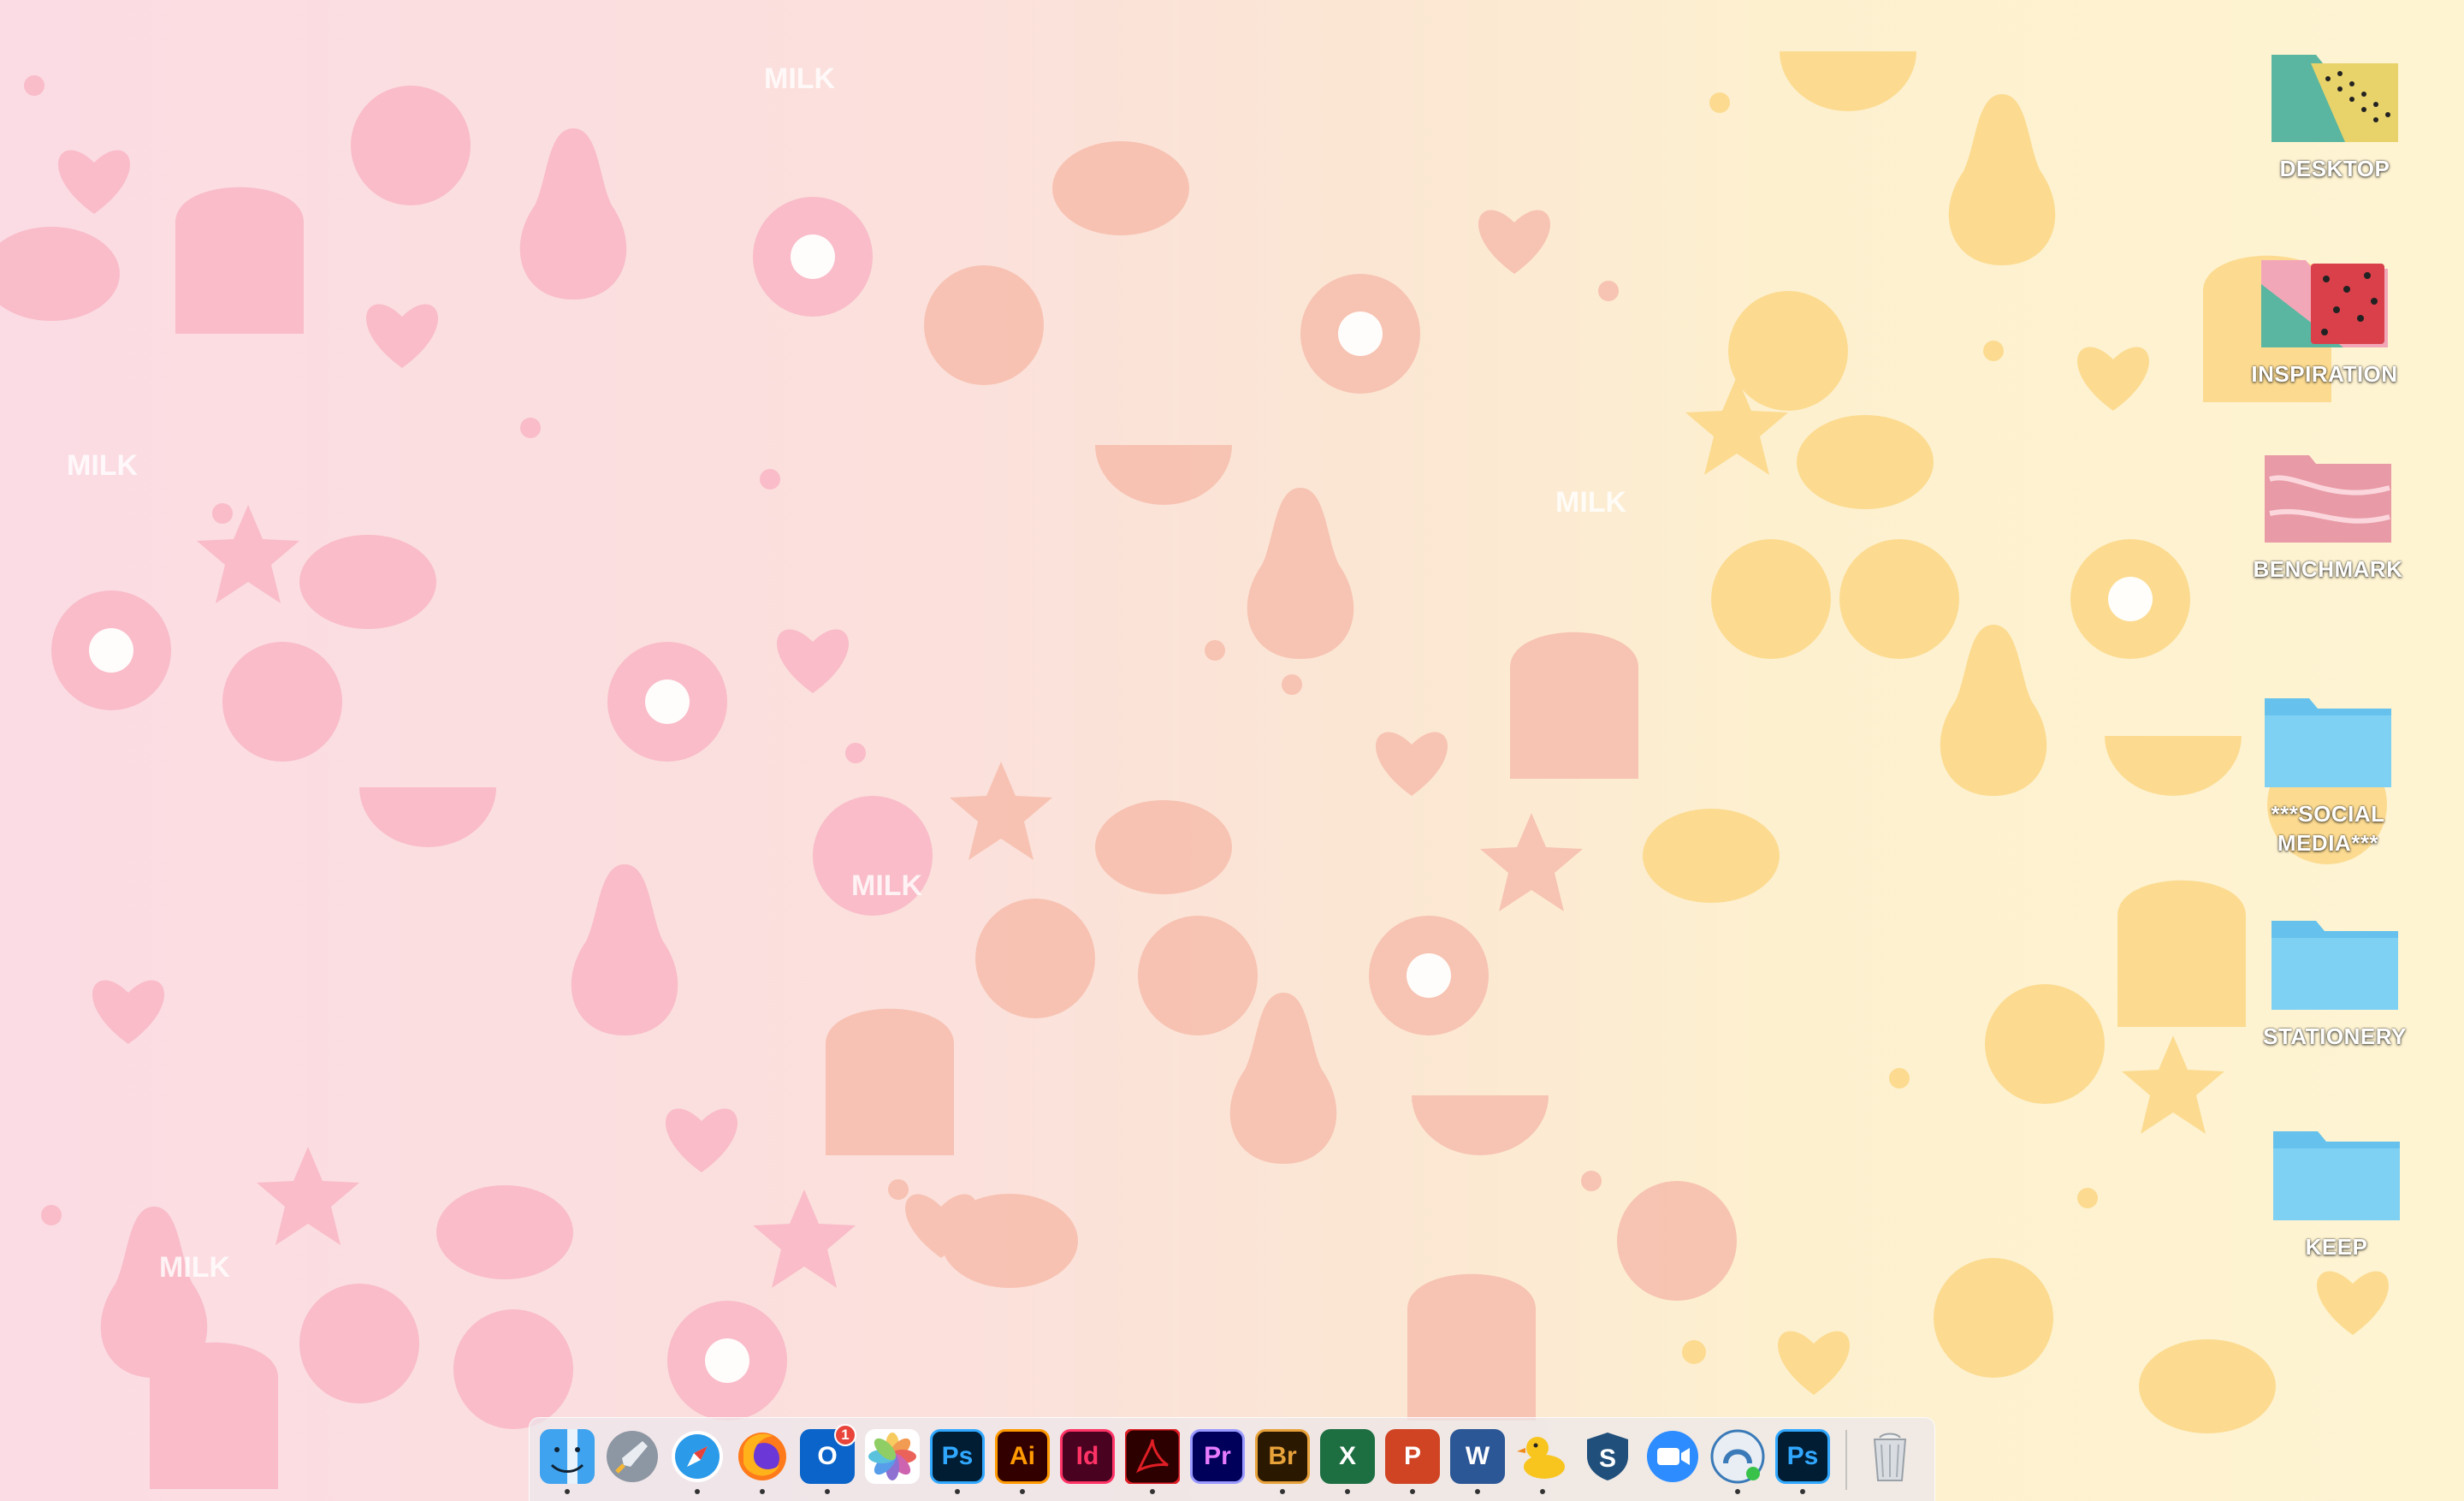 This screenshot has width=2464, height=1501. I want to click on dock-item-illustrator: Ai, so click(1022, 1460).